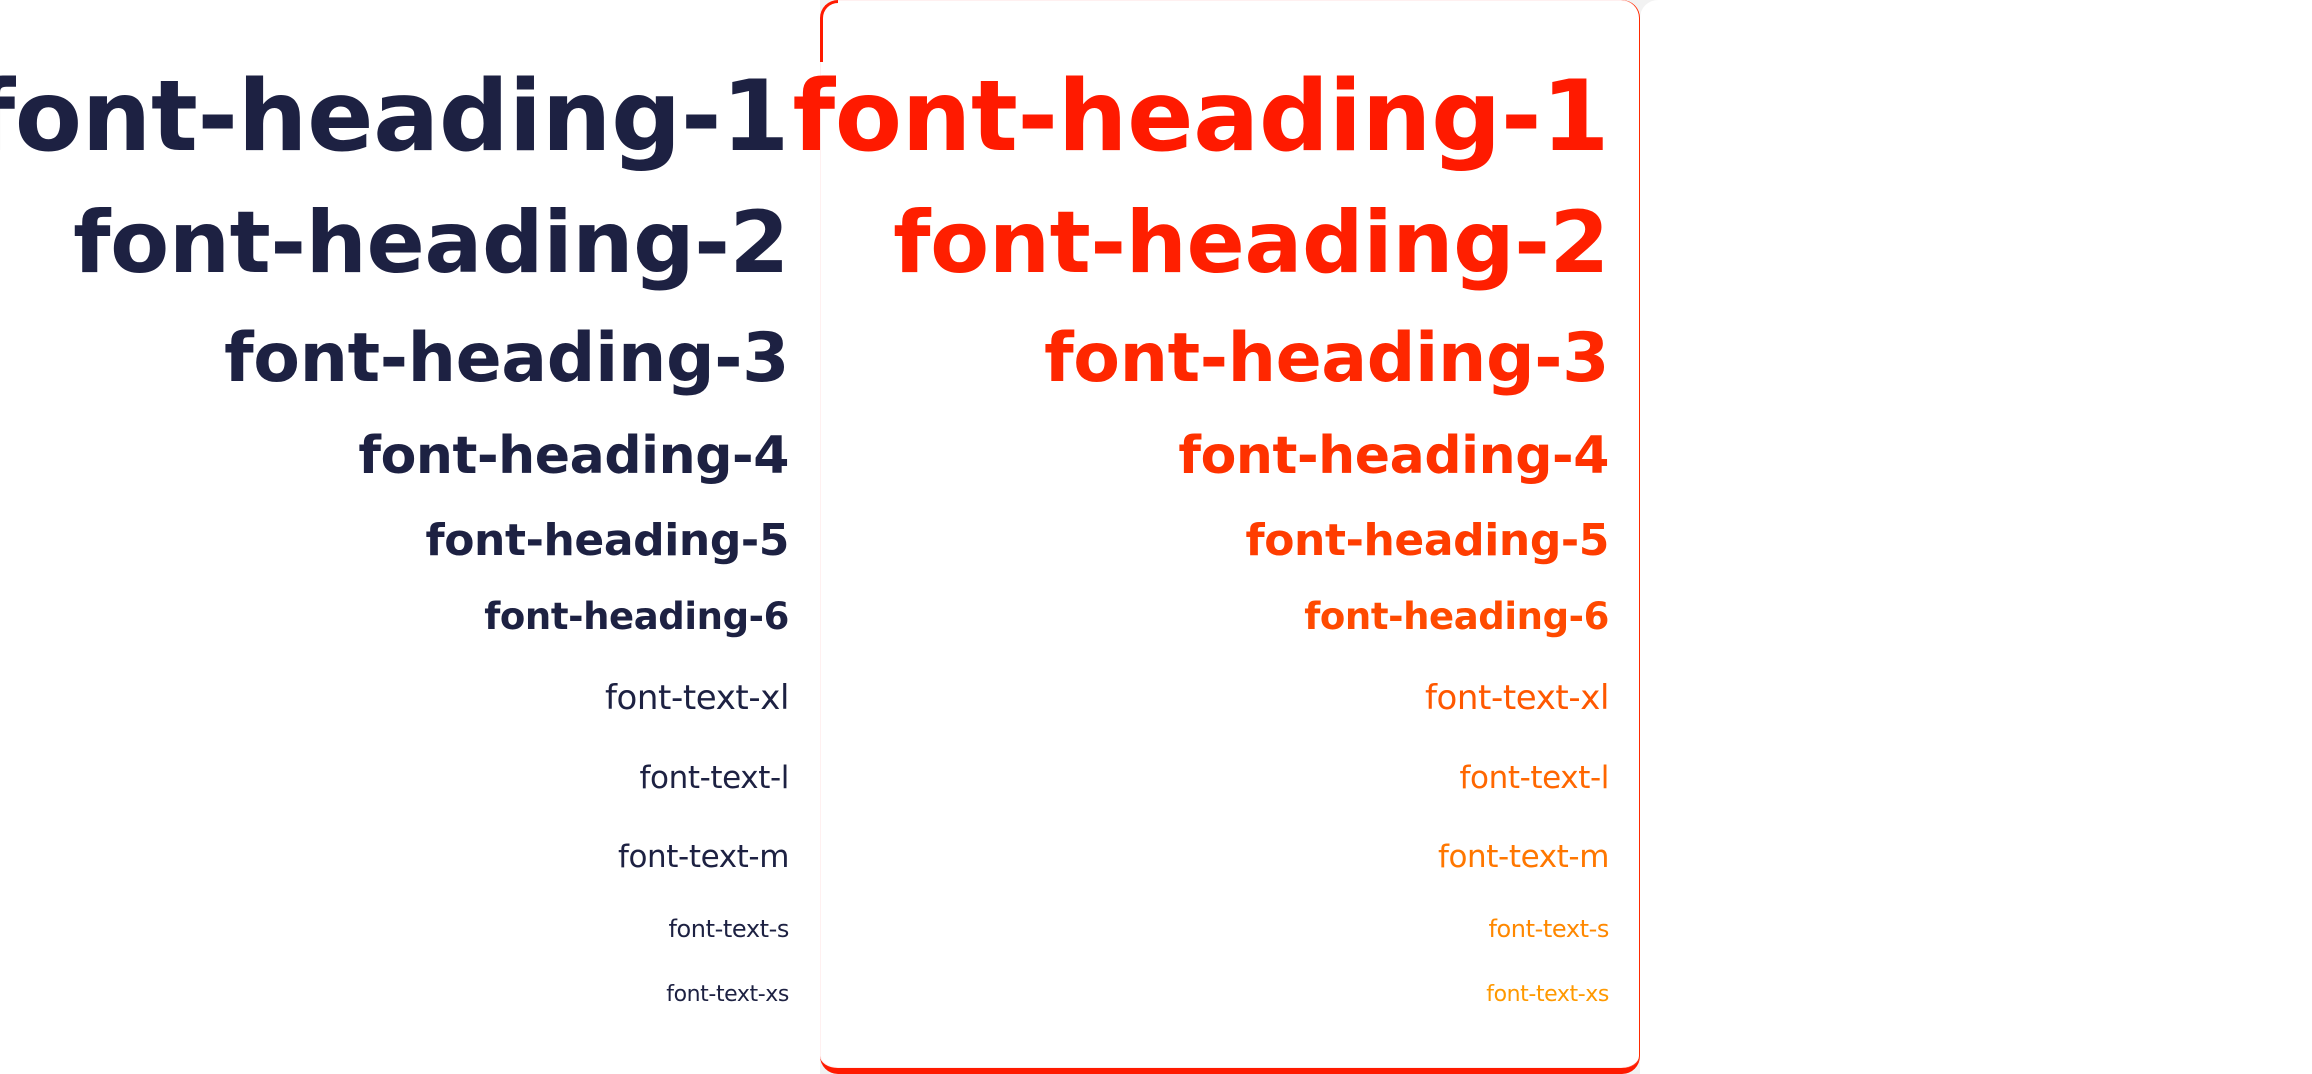 Image resolution: width=2312 pixels, height=1074 pixels. I want to click on sample-heading-3: font-heading-3, so click(506, 358).